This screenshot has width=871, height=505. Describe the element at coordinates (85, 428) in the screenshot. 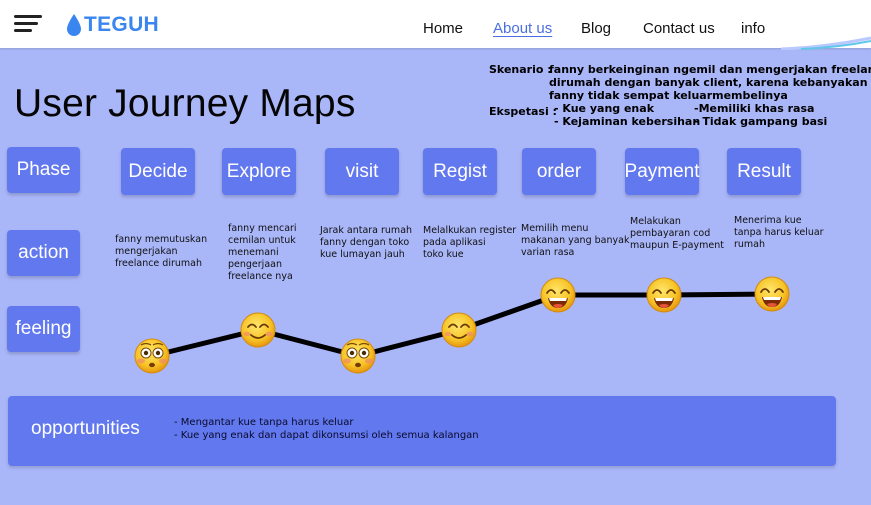

I see `opportunities-label: opportunities` at that location.